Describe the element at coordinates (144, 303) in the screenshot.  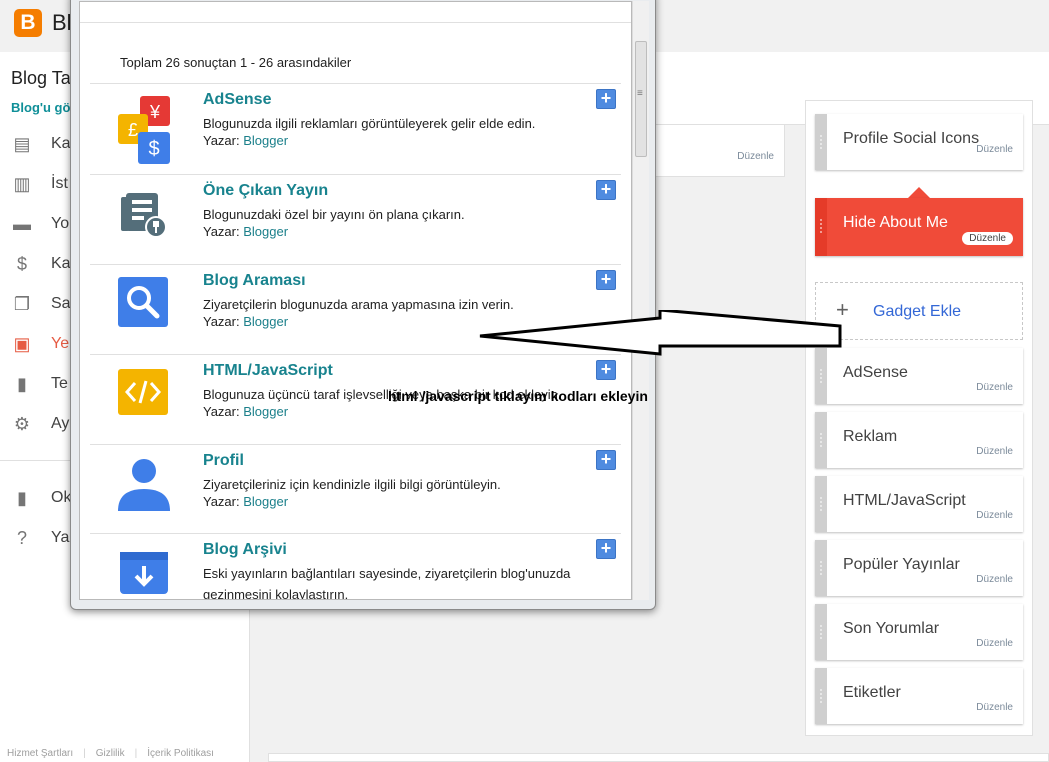
I see `search-icon` at that location.